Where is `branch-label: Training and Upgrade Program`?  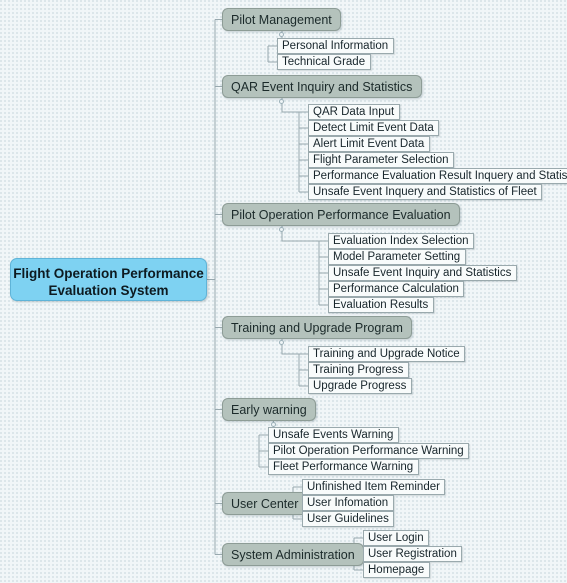
branch-label: Training and Upgrade Program is located at coordinates (317, 328).